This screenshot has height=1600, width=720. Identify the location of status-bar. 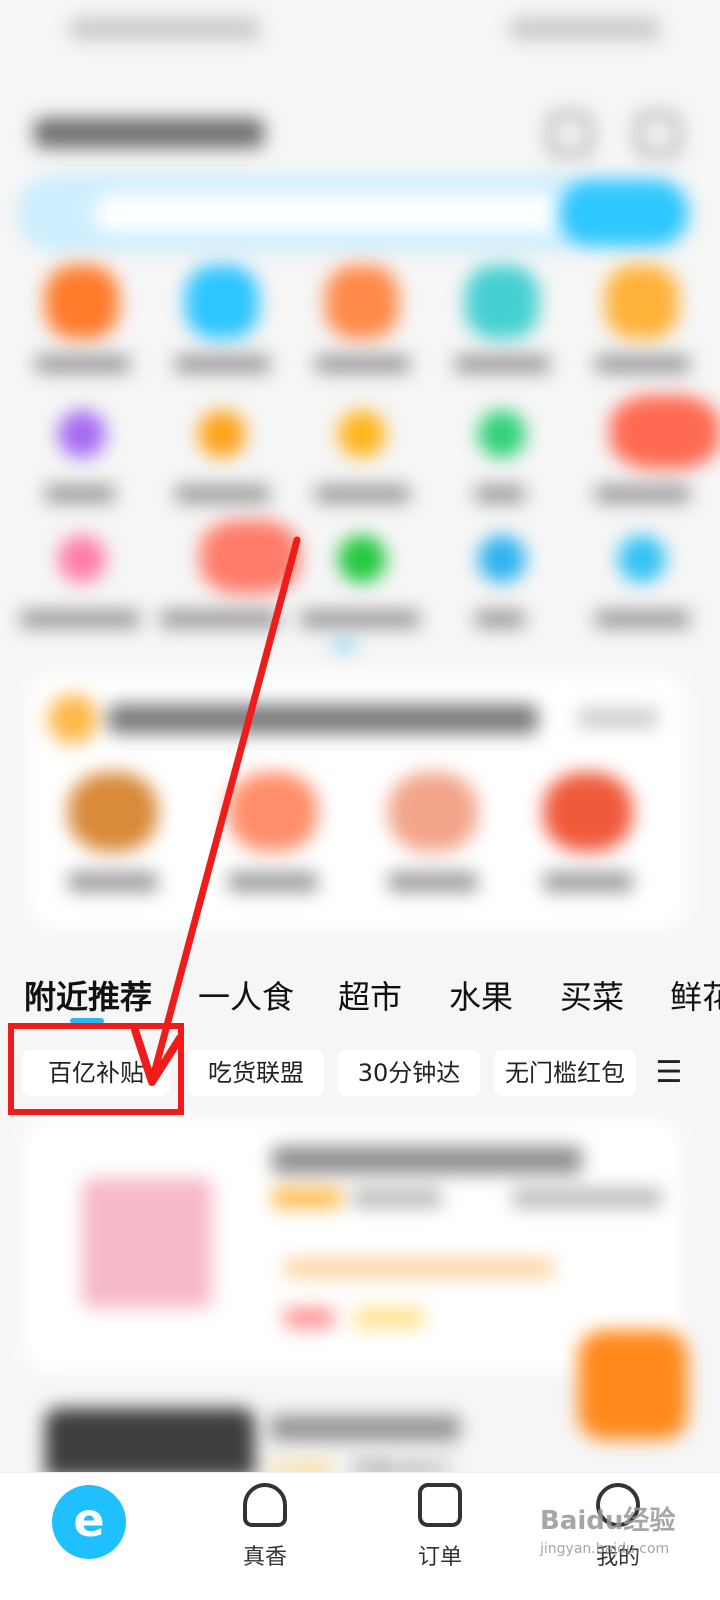
(360, 30).